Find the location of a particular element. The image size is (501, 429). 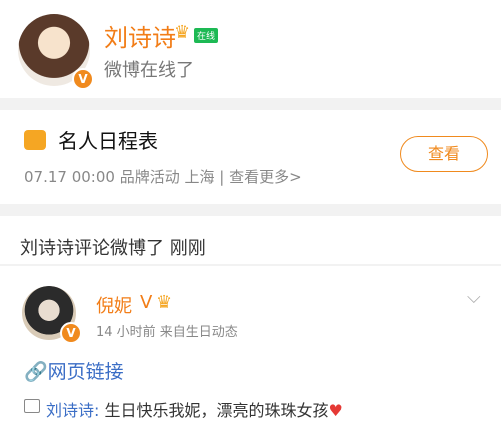

link-icon: 🔗 is located at coordinates (36, 372).